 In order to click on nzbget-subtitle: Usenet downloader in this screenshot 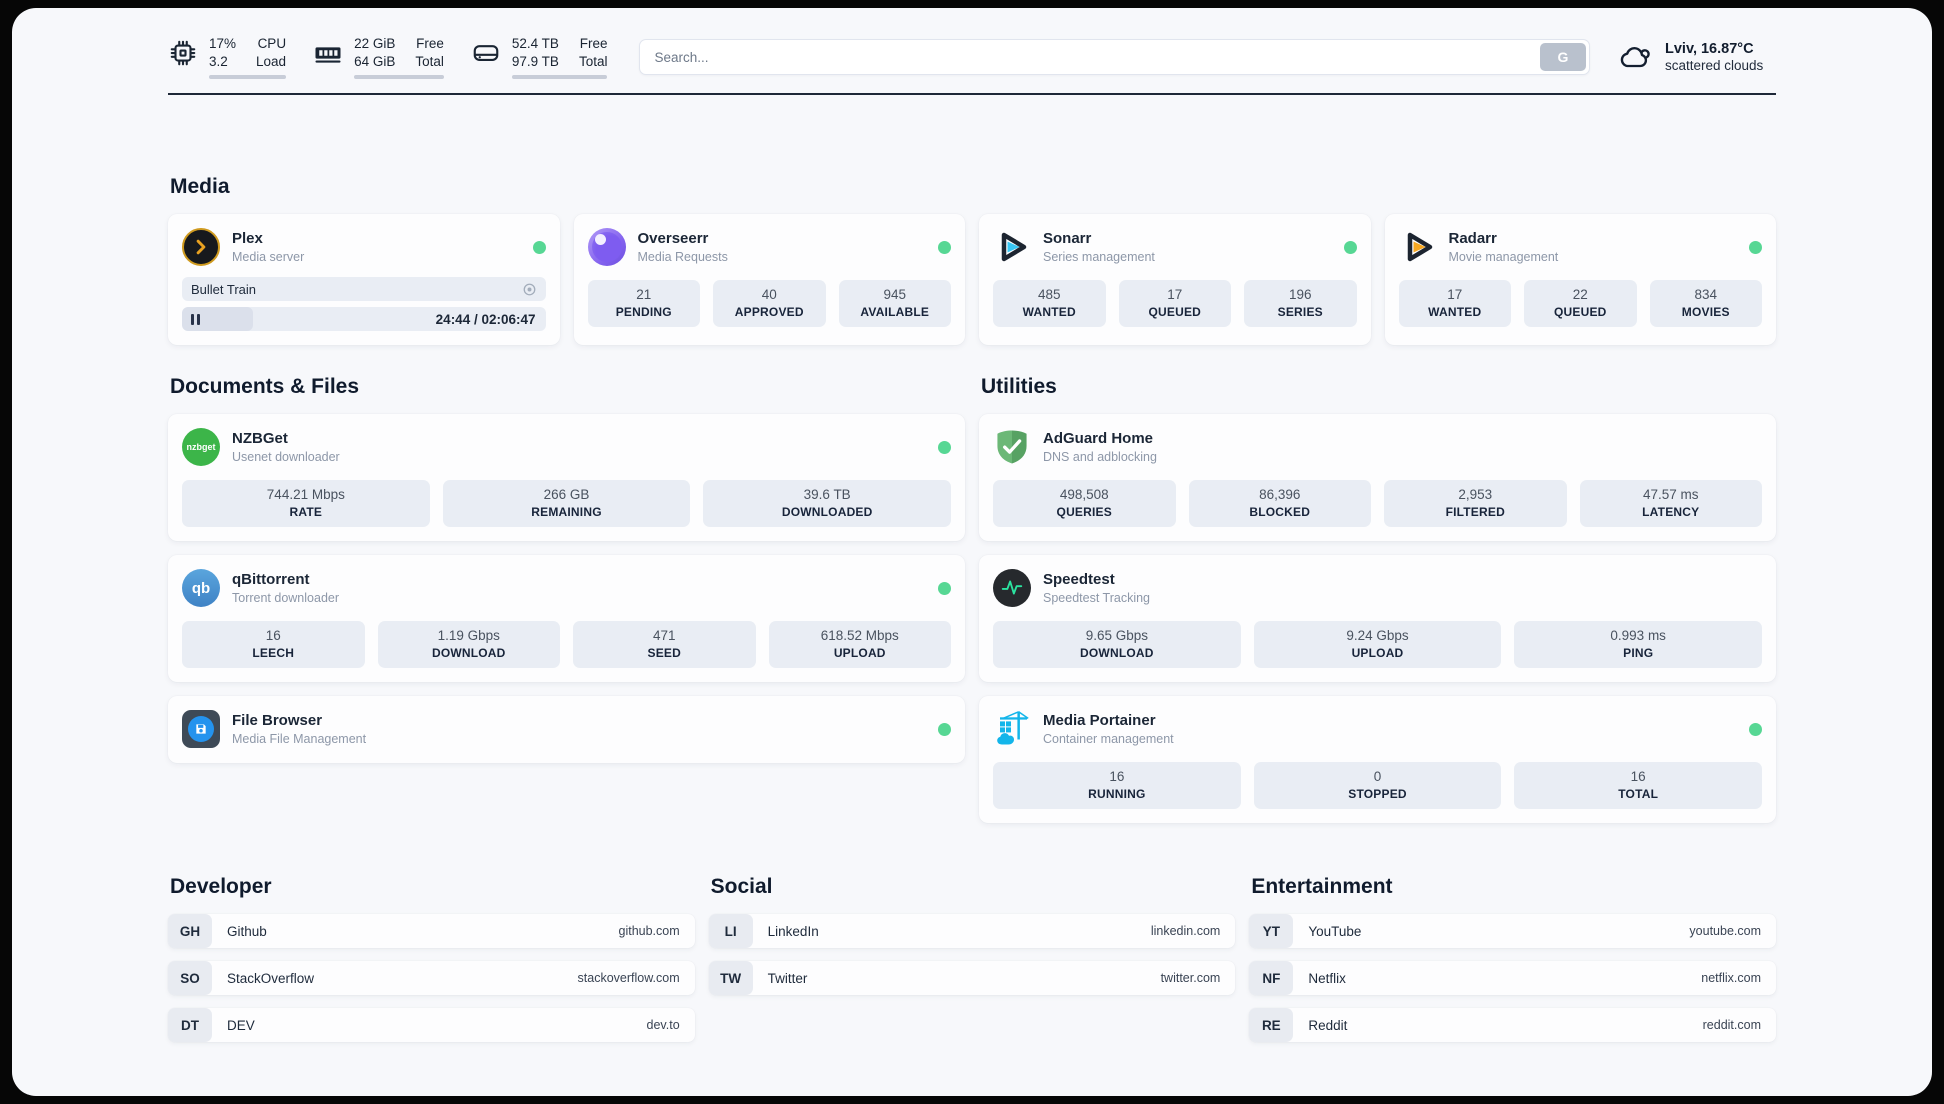, I will do `click(286, 457)`.